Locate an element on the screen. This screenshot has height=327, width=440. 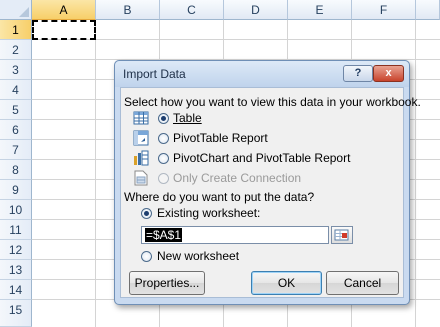
row-header-13: 13 is located at coordinates (16, 270).